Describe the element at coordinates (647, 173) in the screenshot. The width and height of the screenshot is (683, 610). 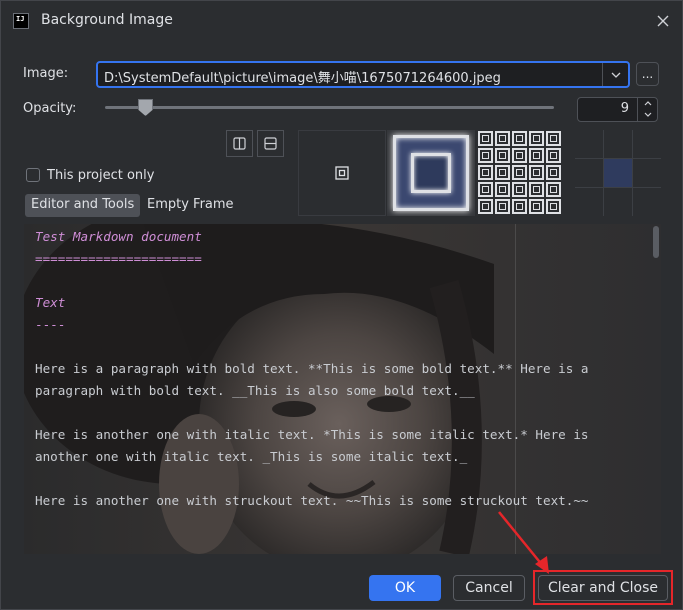
I see `anchor-right` at that location.